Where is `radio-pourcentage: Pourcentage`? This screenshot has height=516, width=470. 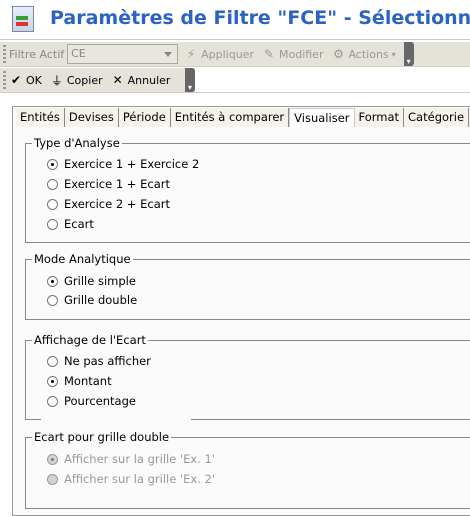
radio-pourcentage: Pourcentage is located at coordinates (91, 401).